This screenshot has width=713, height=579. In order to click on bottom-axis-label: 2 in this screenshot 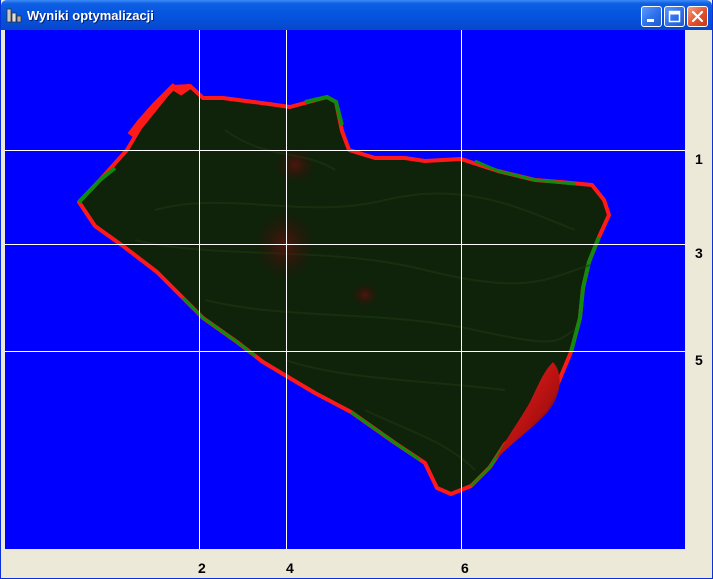, I will do `click(202, 568)`.